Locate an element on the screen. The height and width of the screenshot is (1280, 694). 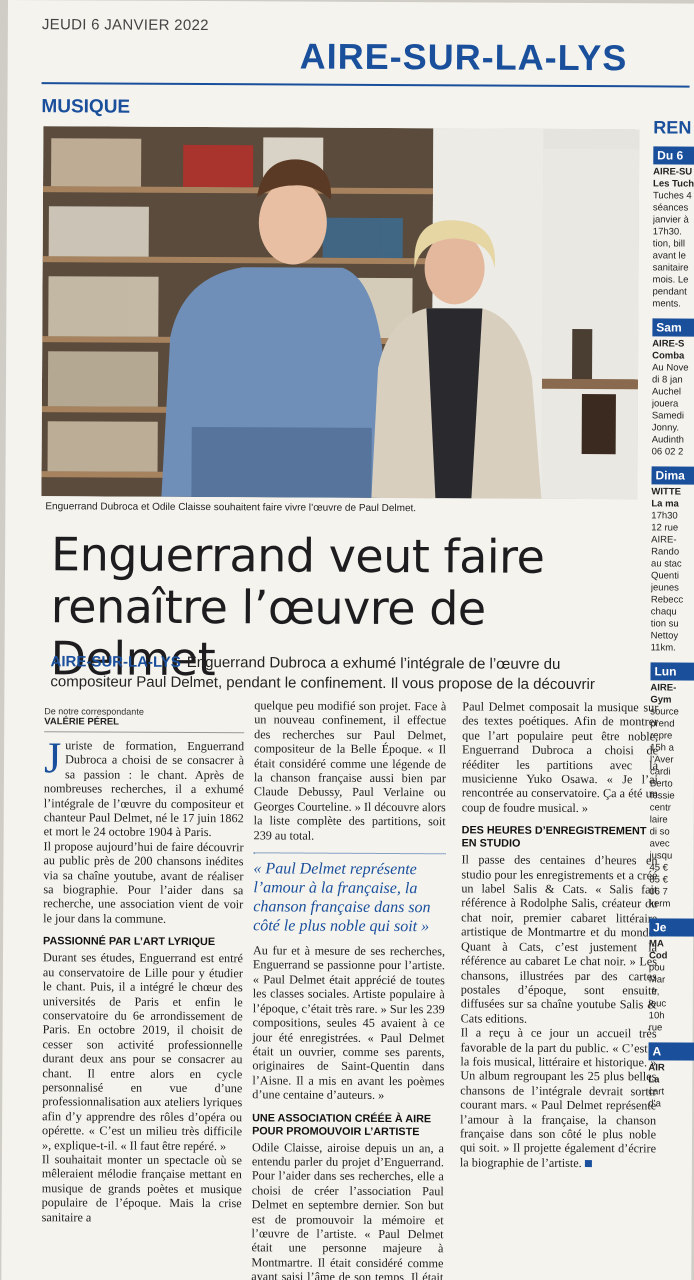
sidebar-line: Nettoy is located at coordinates (664, 636).